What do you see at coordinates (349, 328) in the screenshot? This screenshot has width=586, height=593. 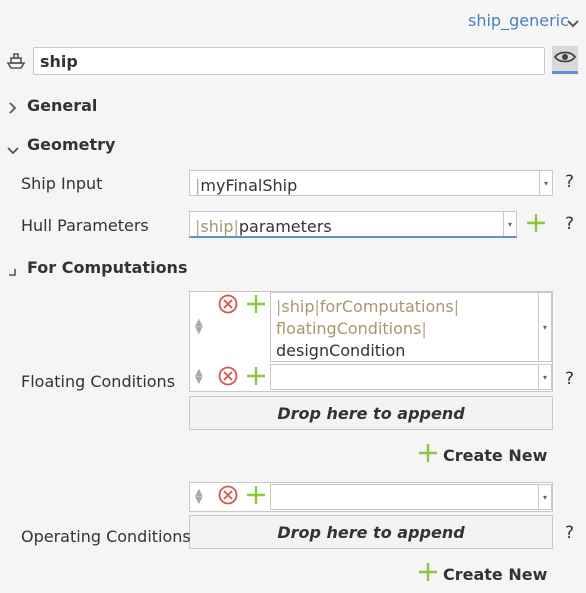 I see `fc1-path-c: floatingConditions` at bounding box center [349, 328].